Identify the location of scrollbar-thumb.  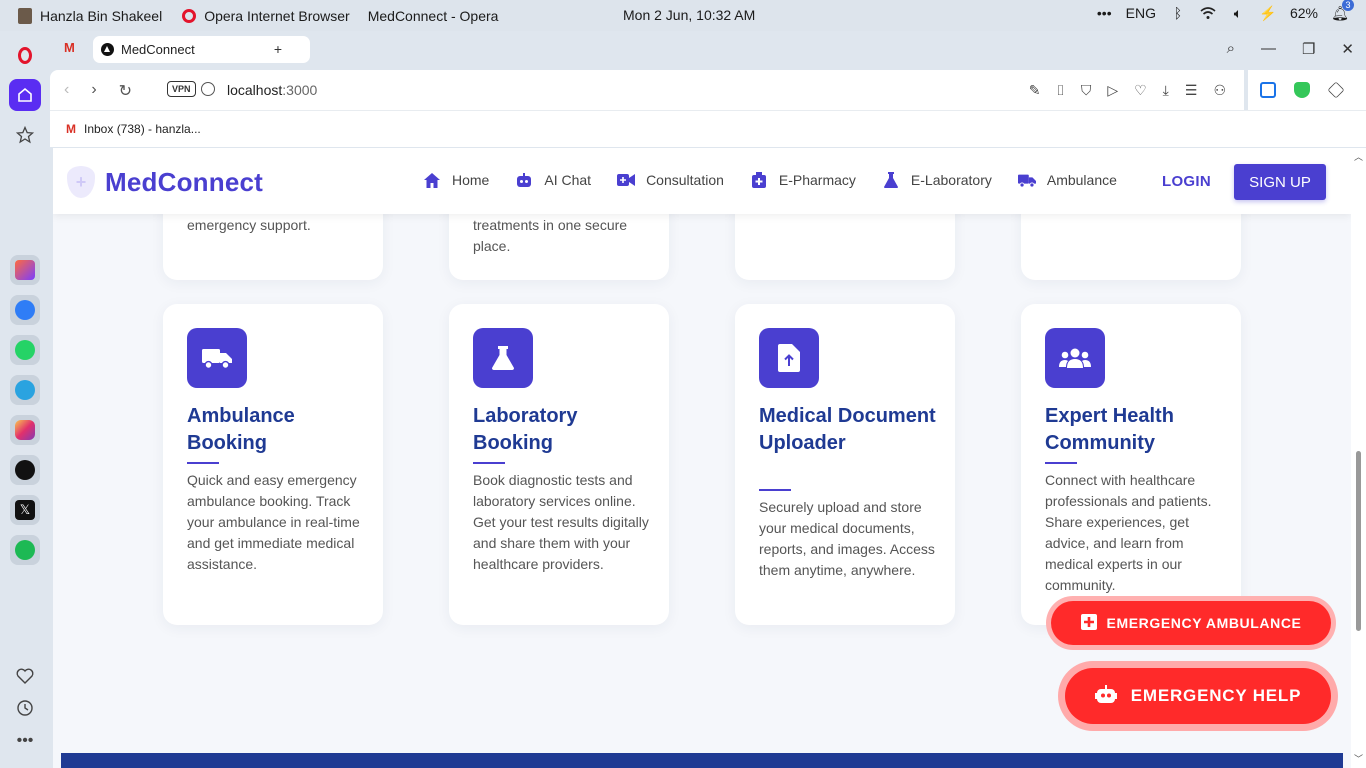
(1358, 541).